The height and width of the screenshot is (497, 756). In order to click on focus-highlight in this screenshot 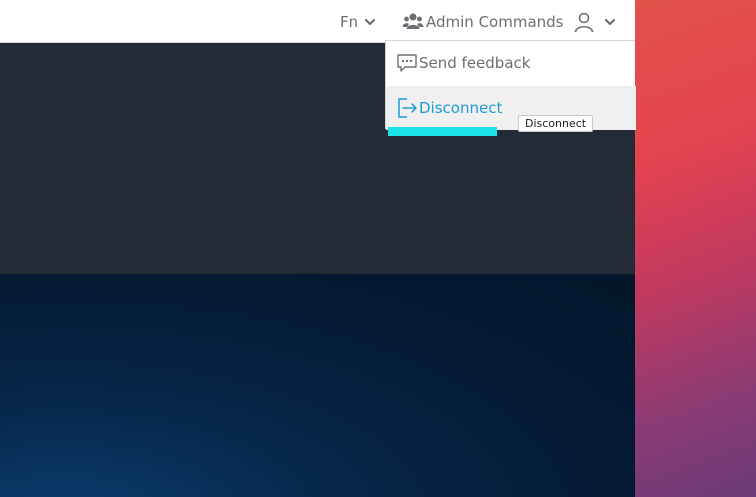, I will do `click(442, 131)`.